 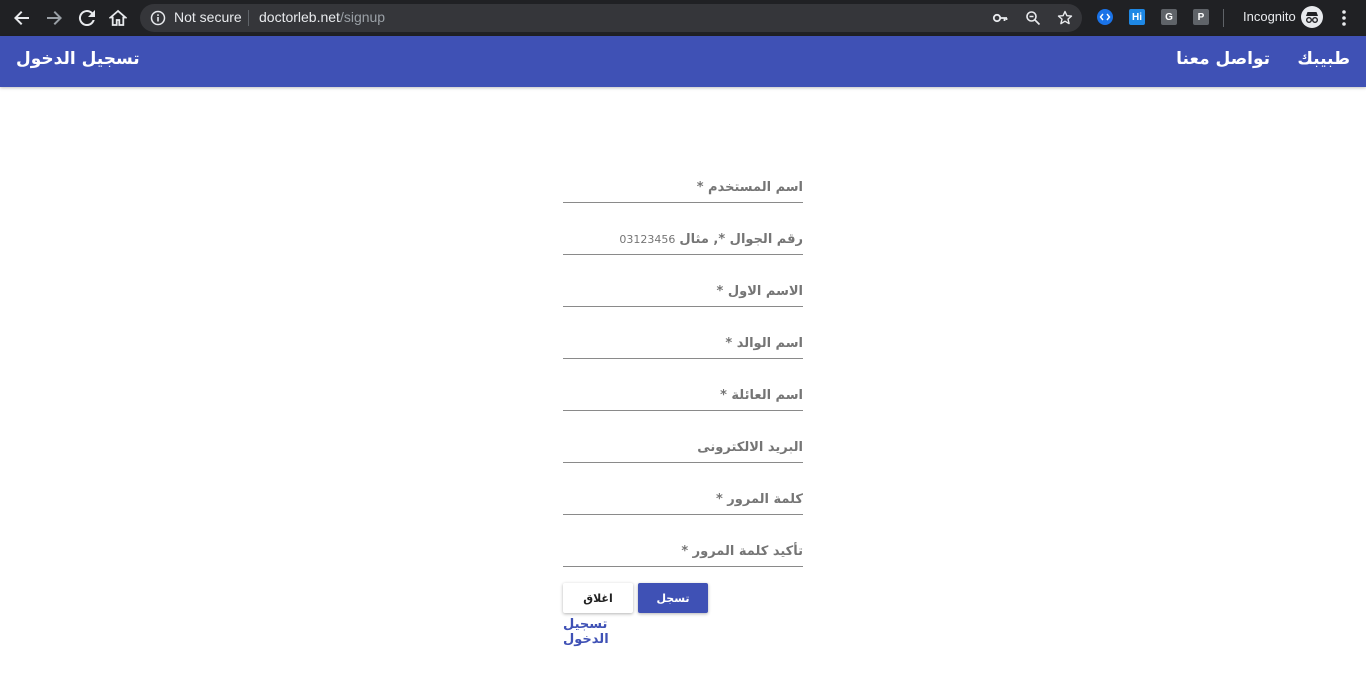 What do you see at coordinates (609, 632) in the screenshot?
I see `login-link: تسجيل الدخول` at bounding box center [609, 632].